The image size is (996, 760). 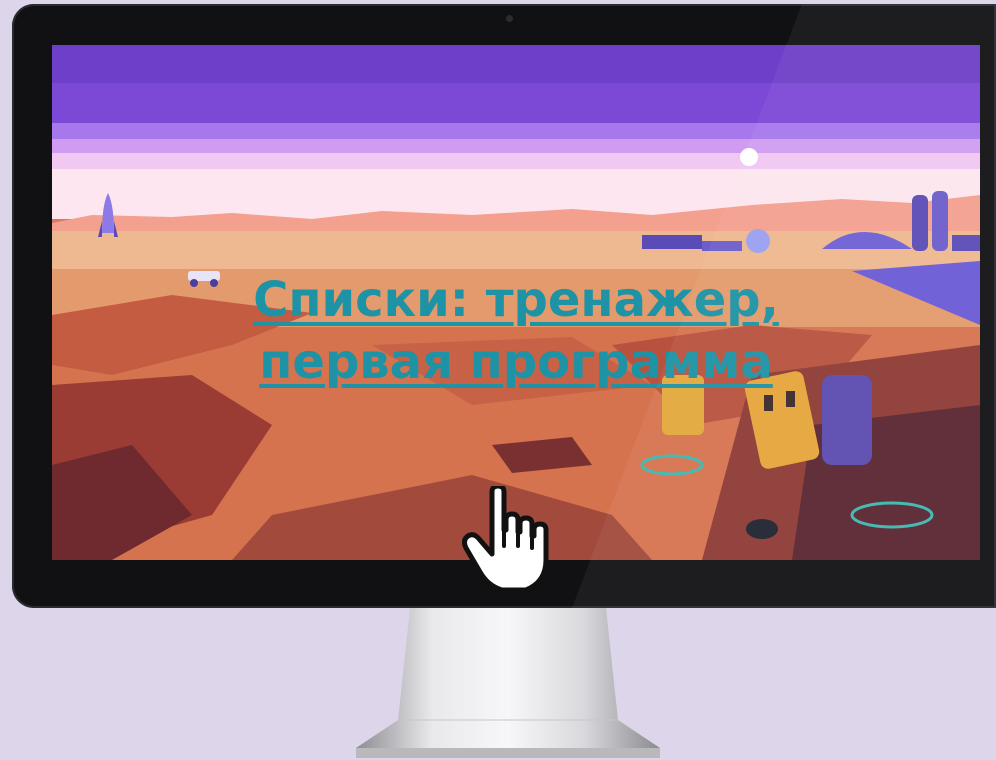 I want to click on monitor-stand, so click(x=508, y=683).